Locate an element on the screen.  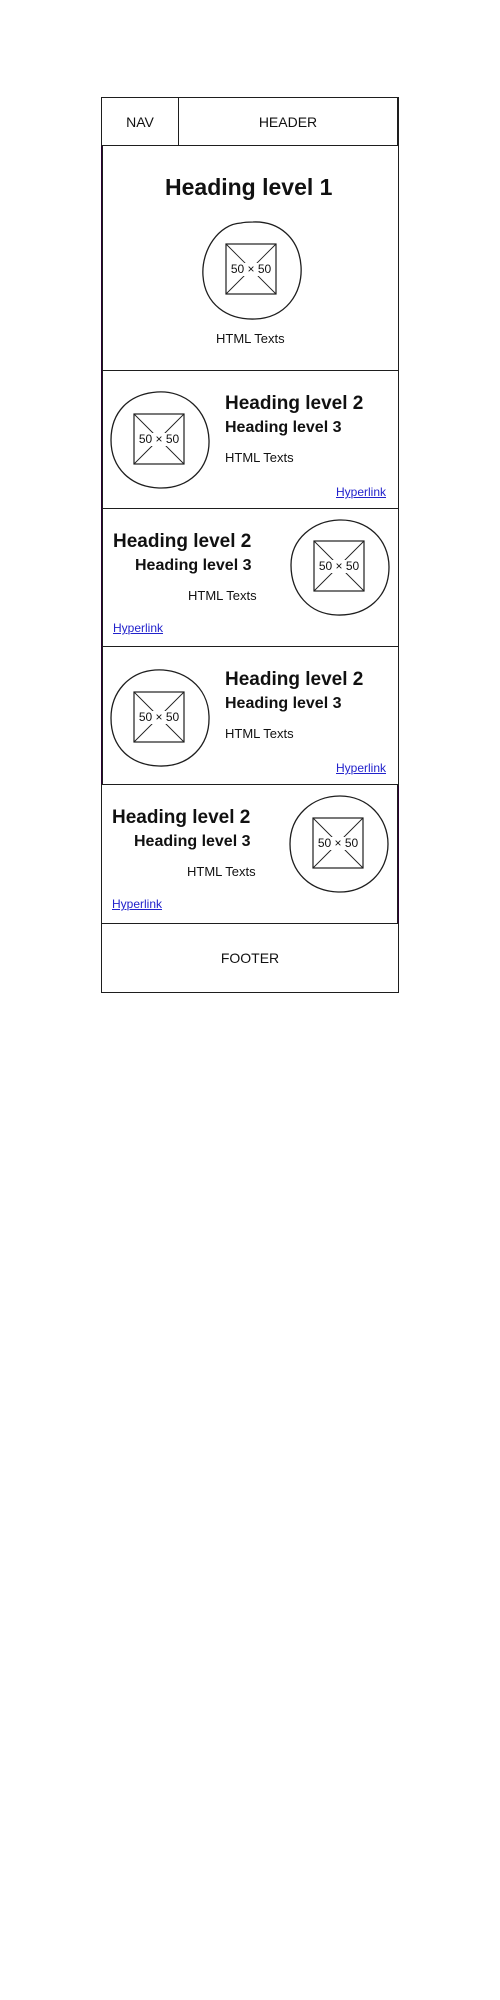
header-label: HEADER is located at coordinates (288, 121).